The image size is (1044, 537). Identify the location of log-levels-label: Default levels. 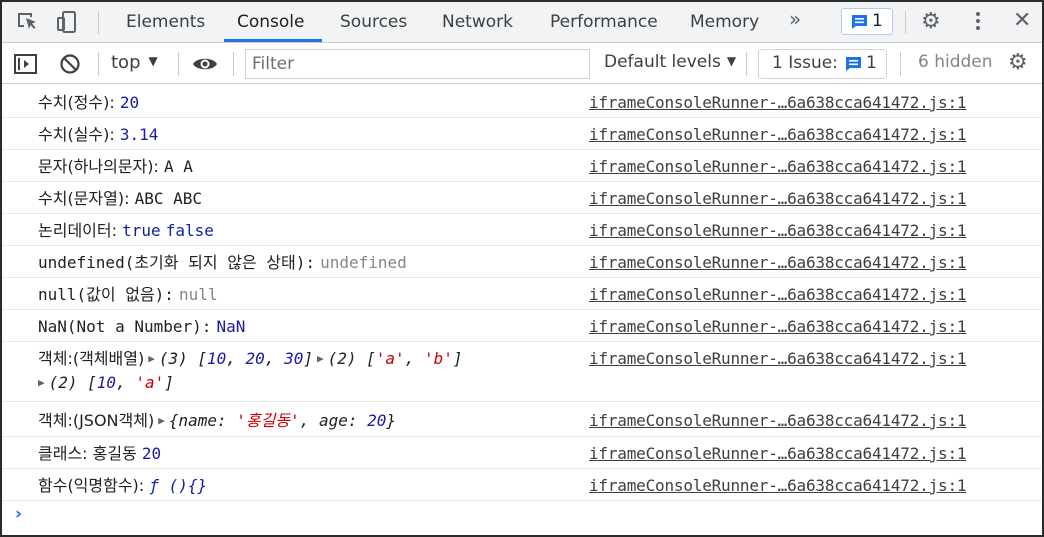
(662, 62).